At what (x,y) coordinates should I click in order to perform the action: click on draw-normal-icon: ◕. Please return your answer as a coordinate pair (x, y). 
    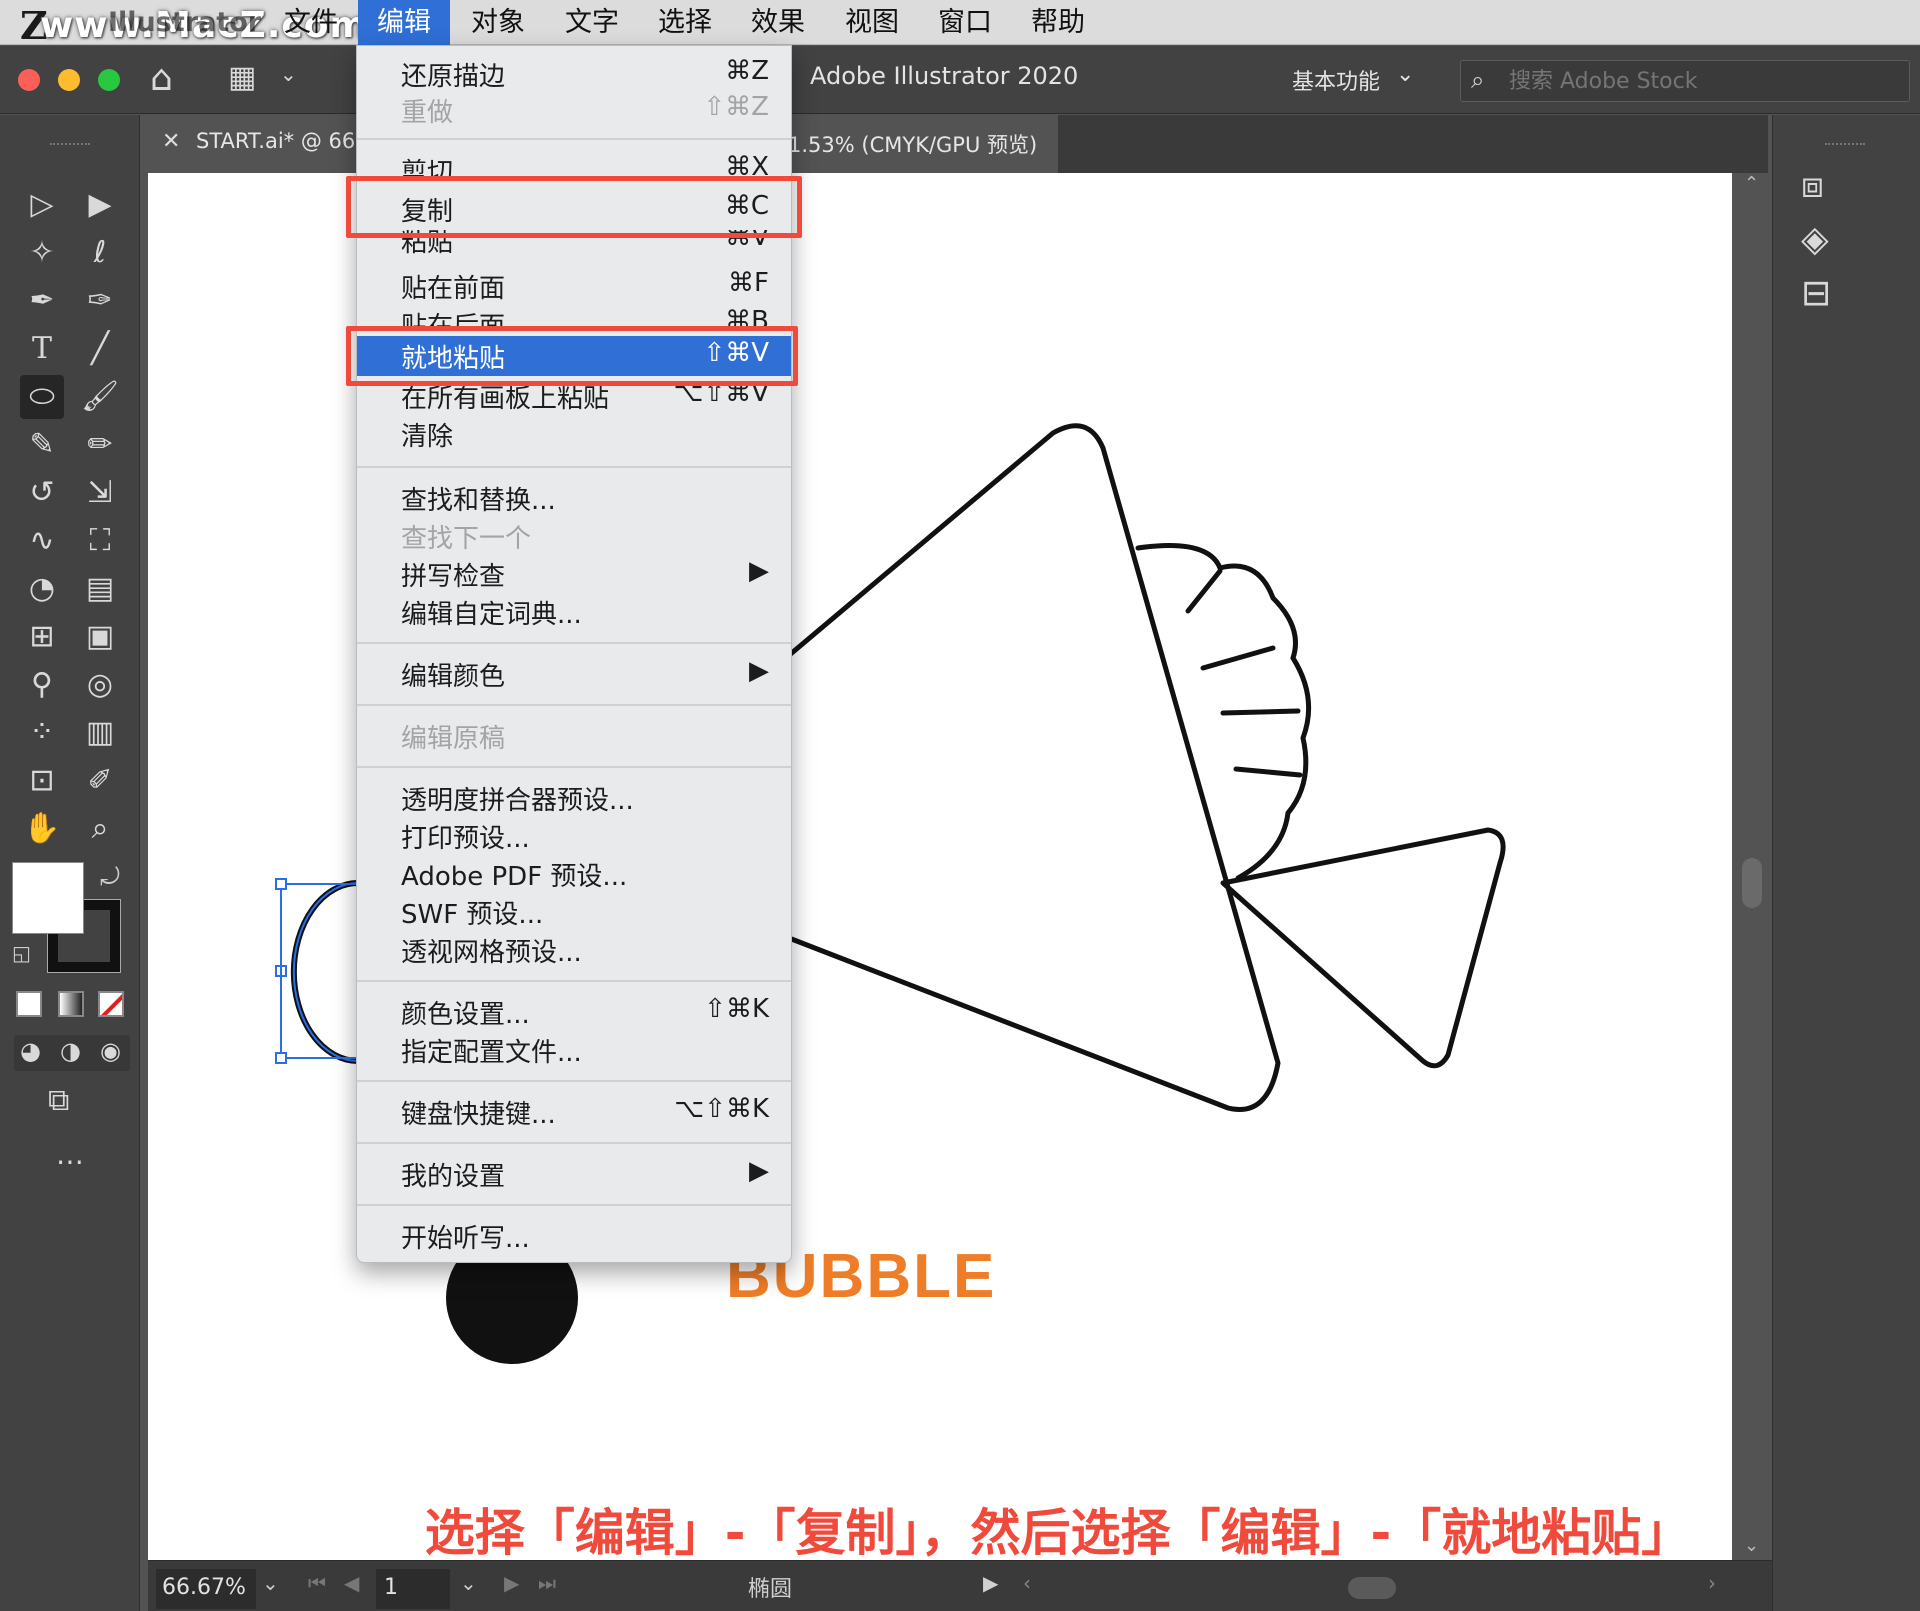
    Looking at the image, I should click on (30, 1051).